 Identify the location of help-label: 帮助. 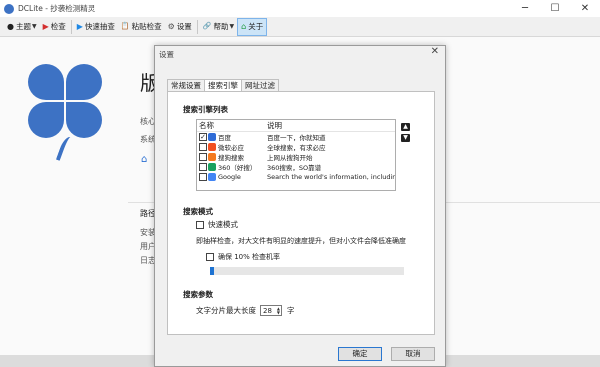
(221, 26).